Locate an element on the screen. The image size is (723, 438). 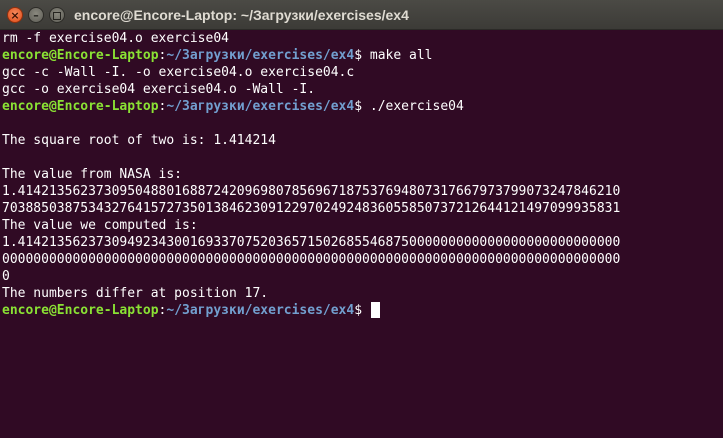
output-text: The value from NASA is: is located at coordinates (92, 174).